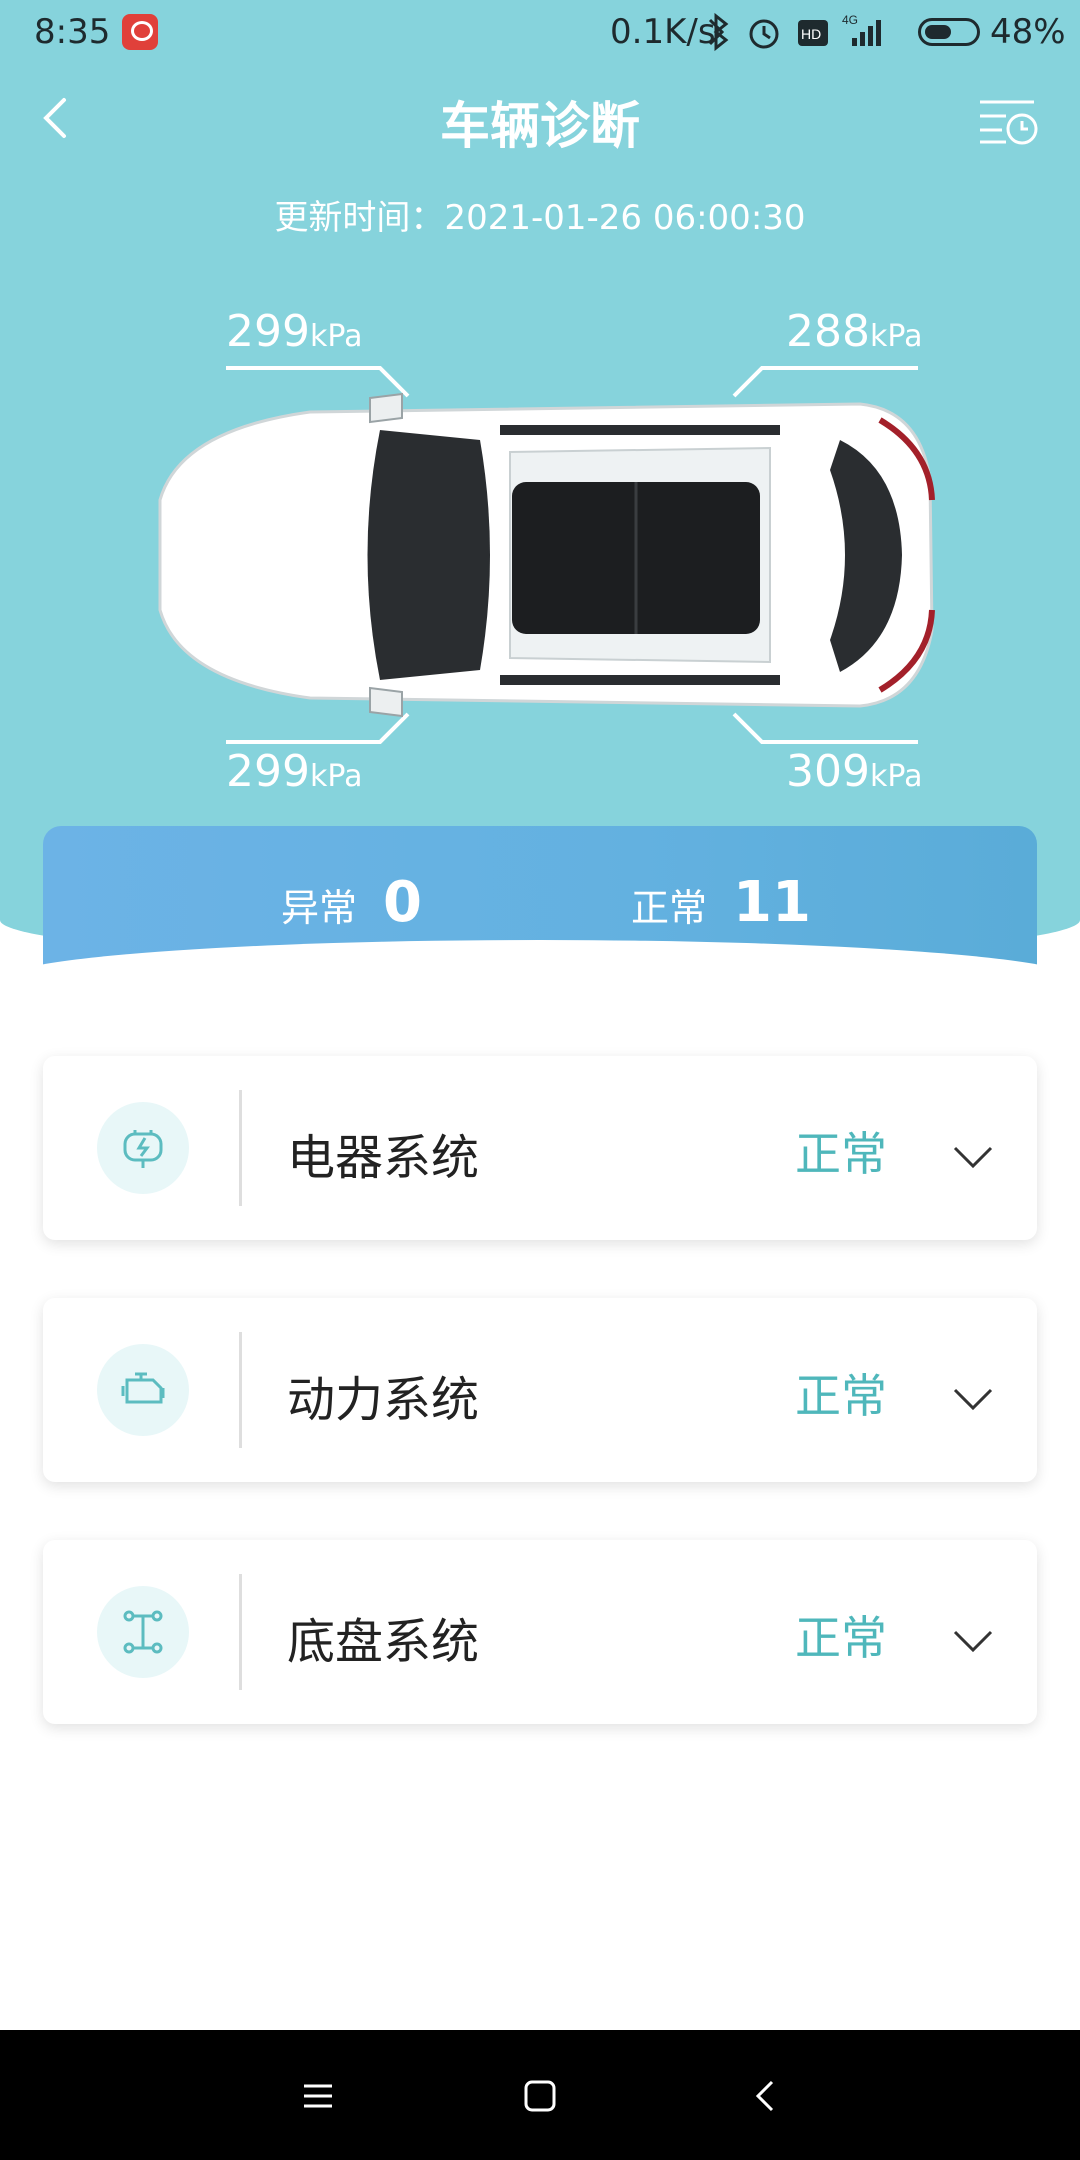 This screenshot has height=2160, width=1080. Describe the element at coordinates (766, 2096) in the screenshot. I see `nav-back-icon` at that location.